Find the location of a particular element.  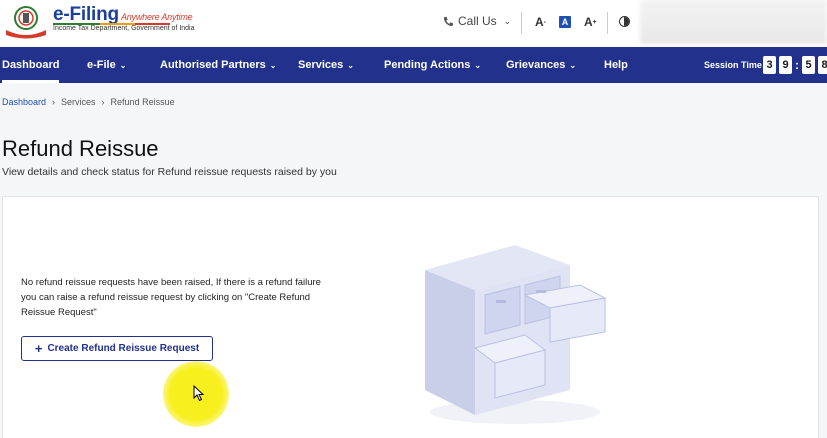

nav-grievances: Grievances ⌄ is located at coordinates (541, 65).